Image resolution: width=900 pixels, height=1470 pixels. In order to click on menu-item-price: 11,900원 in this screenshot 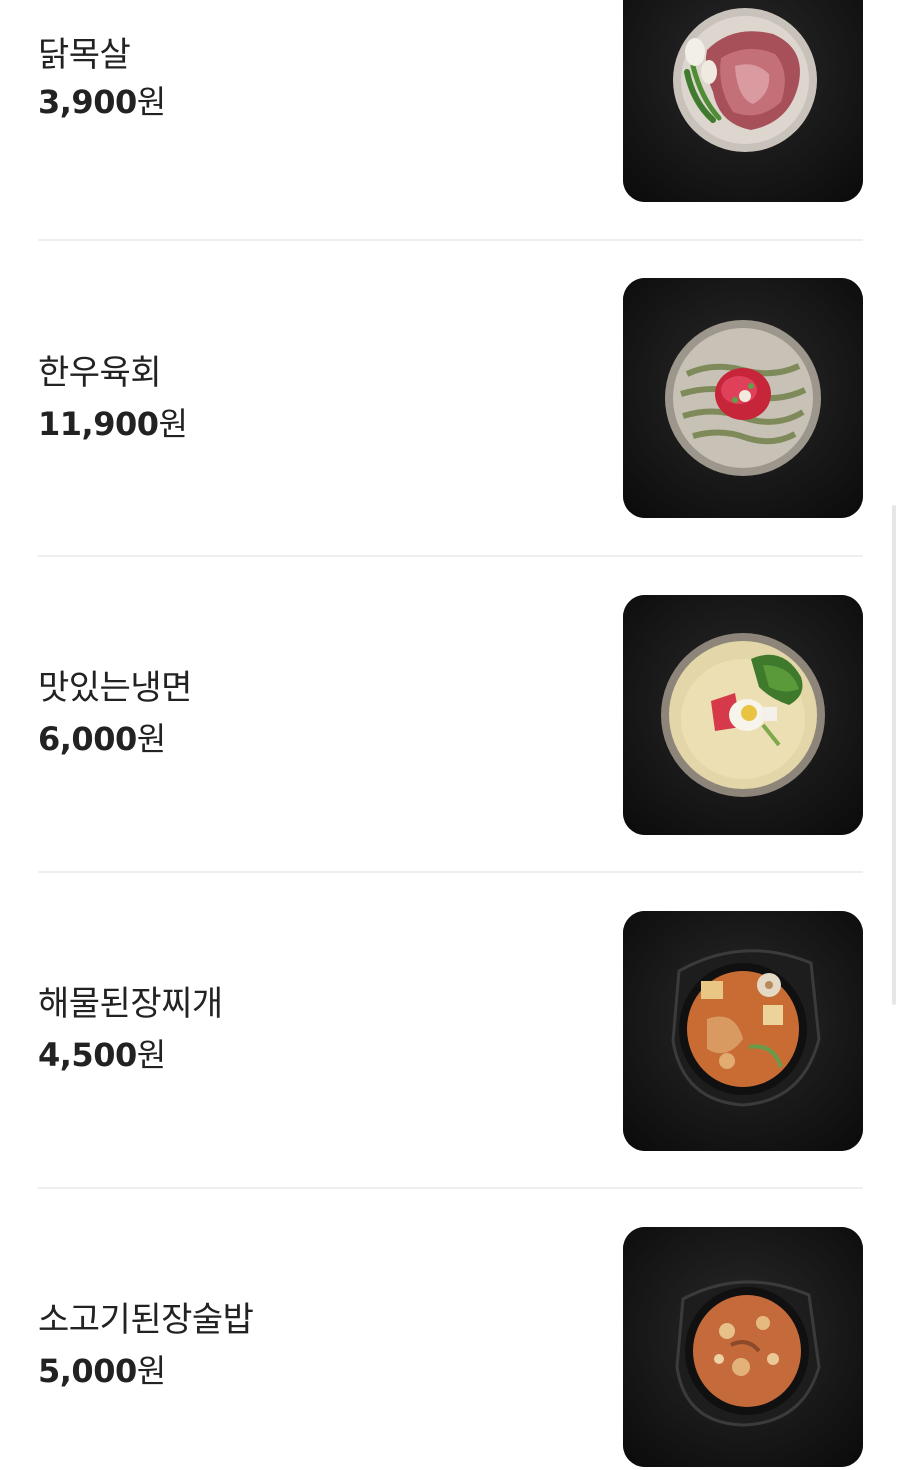, I will do `click(113, 424)`.